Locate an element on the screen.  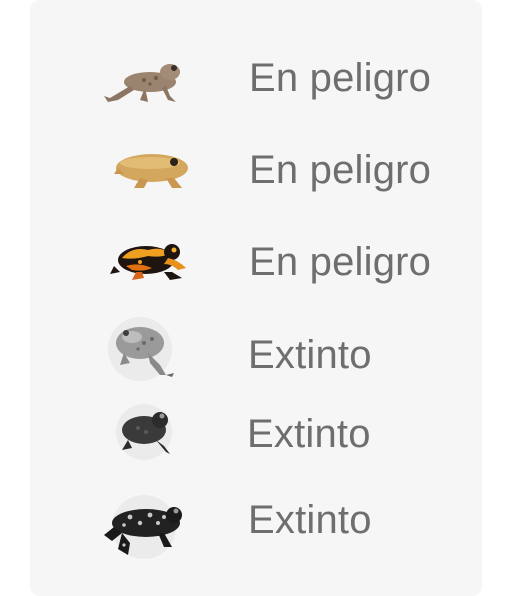
dark-toad-icon is located at coordinates (158, 437).